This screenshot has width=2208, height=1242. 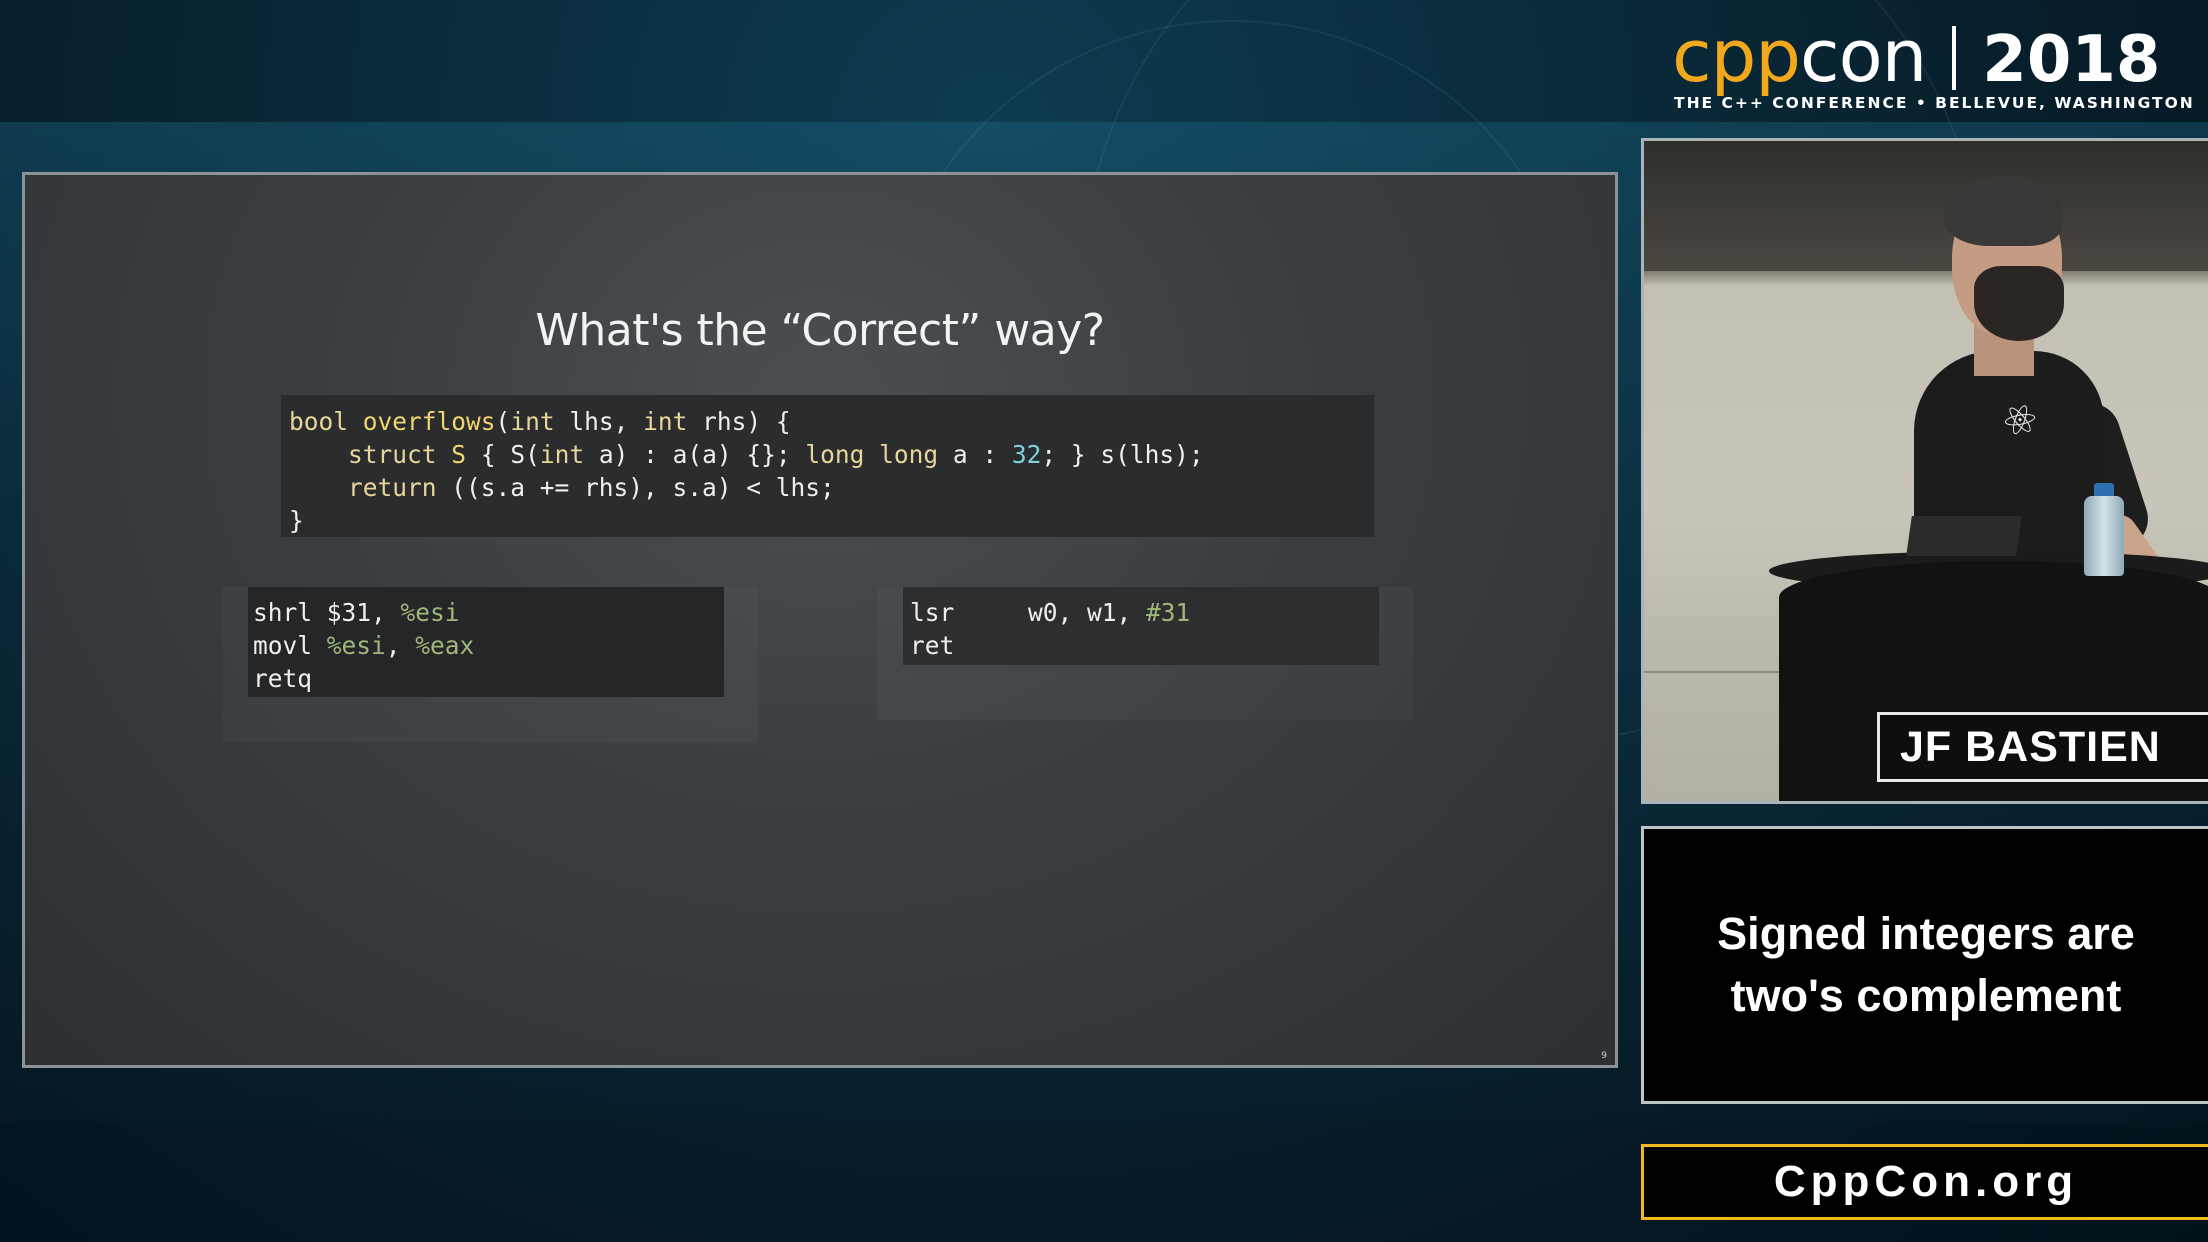 I want to click on code-text: lhs,, so click(x=599, y=421).